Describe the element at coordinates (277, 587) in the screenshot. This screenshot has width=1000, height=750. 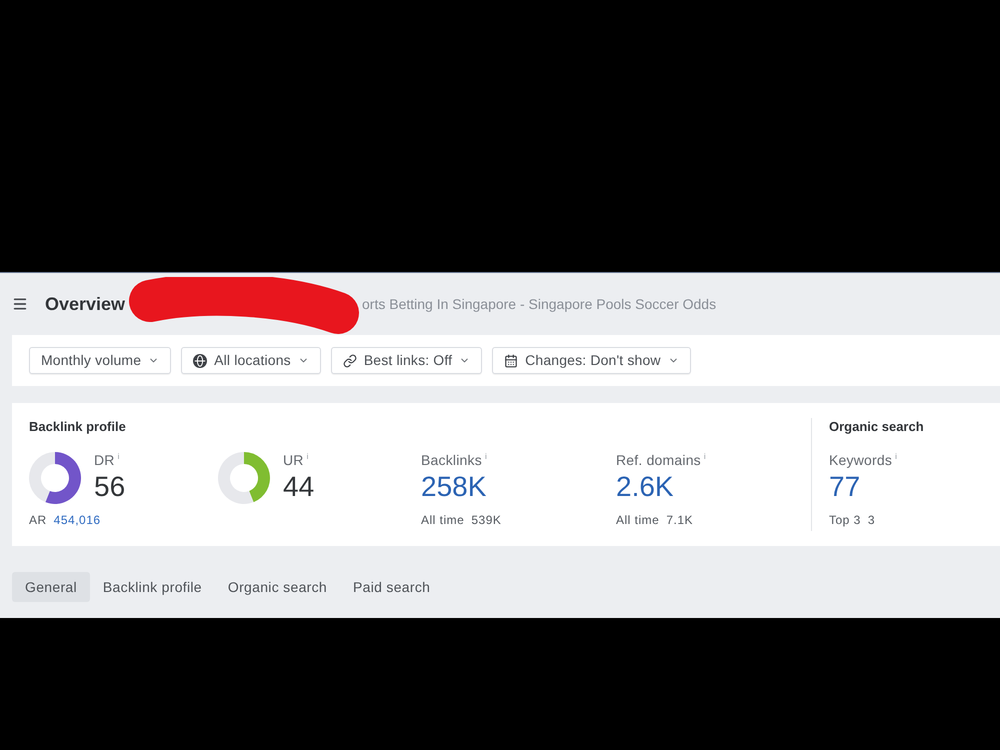
I see `tab: Organic search` at that location.